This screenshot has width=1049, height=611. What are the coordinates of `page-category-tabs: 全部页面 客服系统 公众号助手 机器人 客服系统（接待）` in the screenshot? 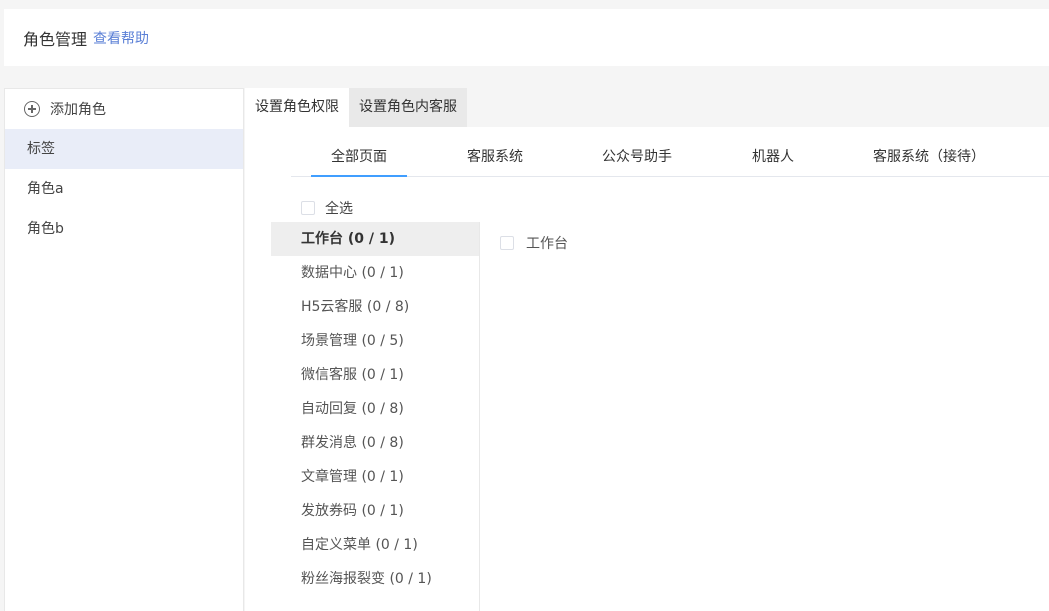 It's located at (670, 157).